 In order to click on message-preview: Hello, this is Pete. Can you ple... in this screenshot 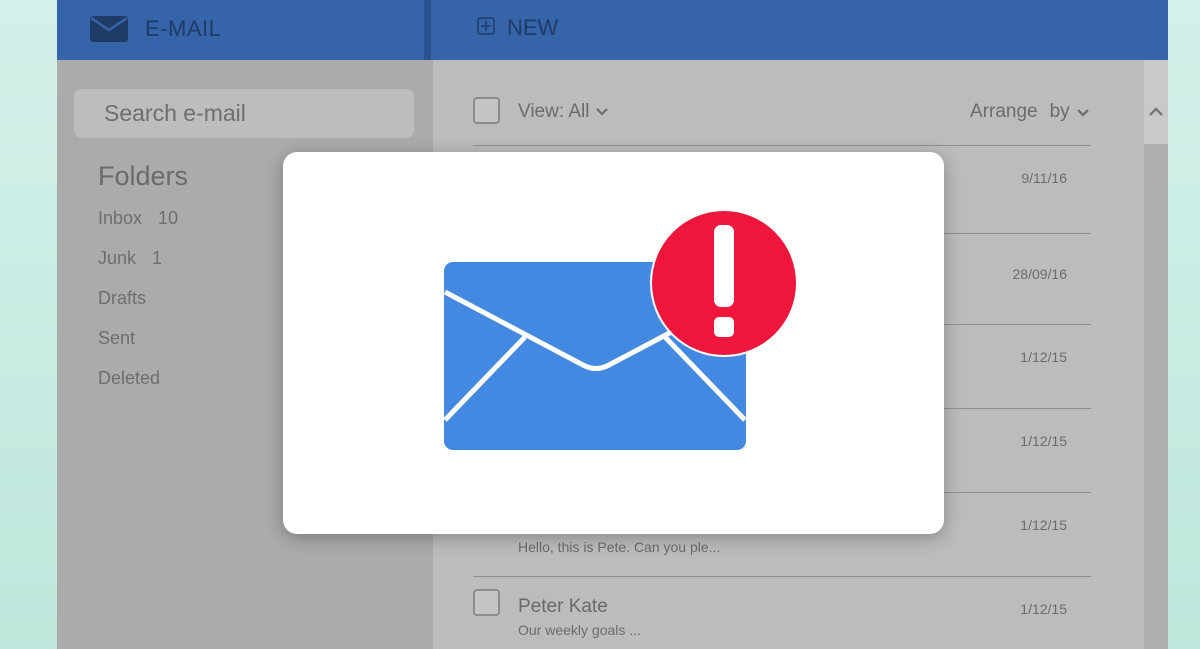, I will do `click(619, 547)`.